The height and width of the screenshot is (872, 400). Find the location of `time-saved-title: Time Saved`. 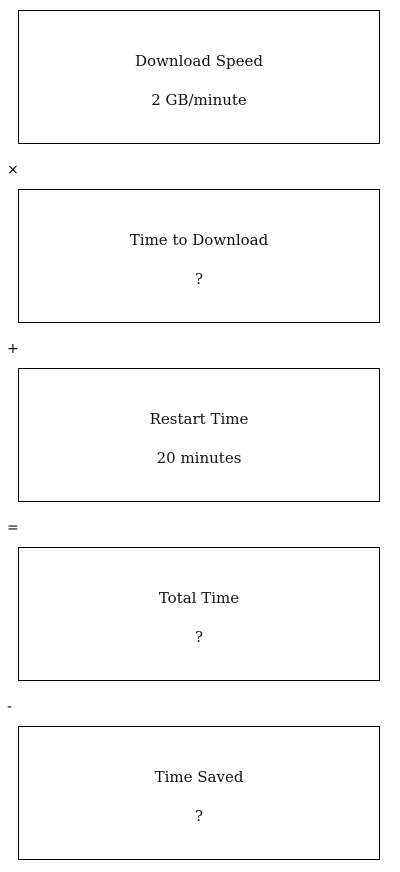

time-saved-title: Time Saved is located at coordinates (199, 777).